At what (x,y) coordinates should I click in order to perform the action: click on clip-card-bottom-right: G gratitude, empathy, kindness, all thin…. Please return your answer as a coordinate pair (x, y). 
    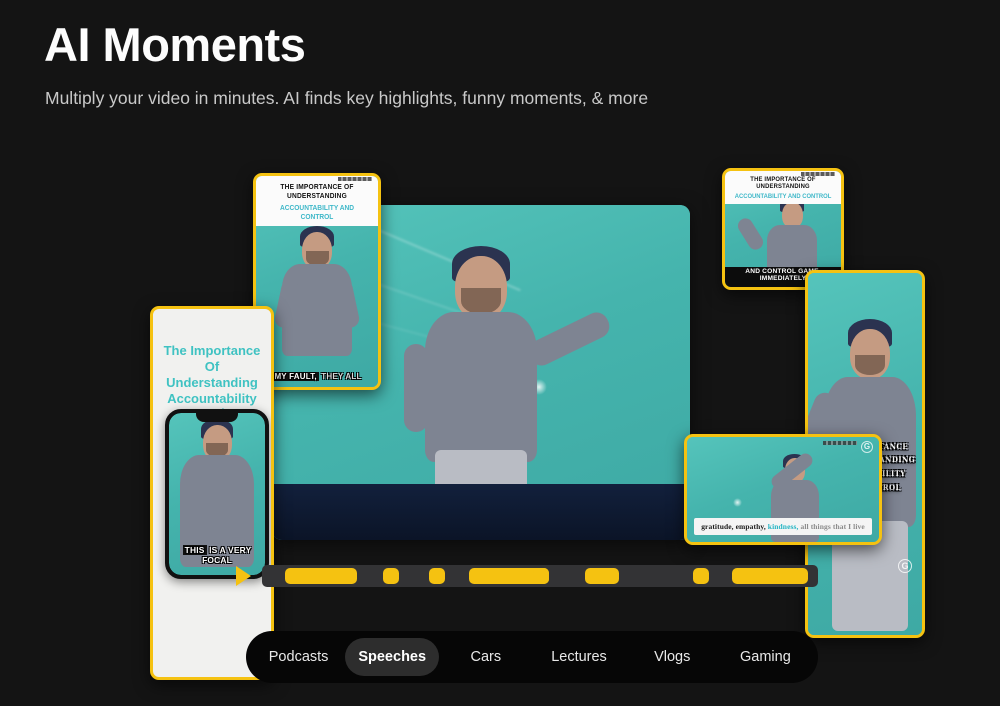
    Looking at the image, I should click on (783, 489).